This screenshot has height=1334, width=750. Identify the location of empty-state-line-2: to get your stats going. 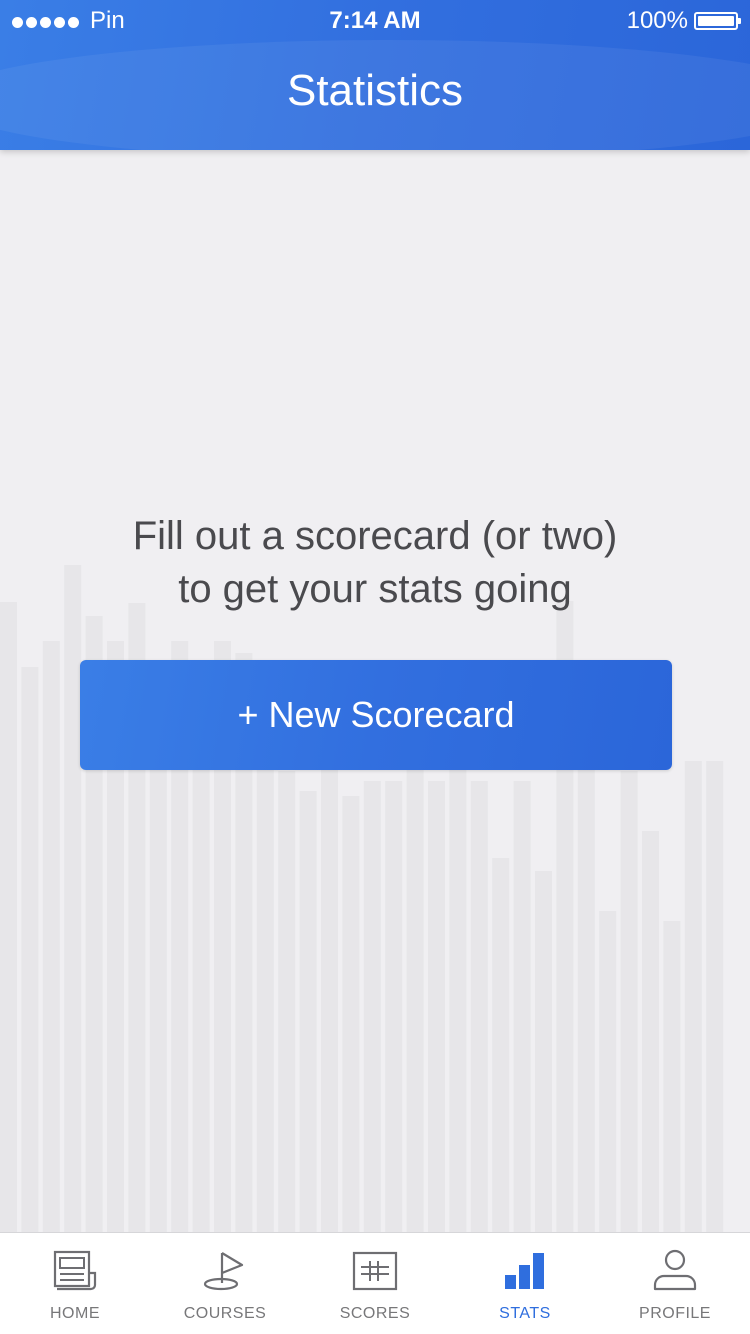
(375, 589).